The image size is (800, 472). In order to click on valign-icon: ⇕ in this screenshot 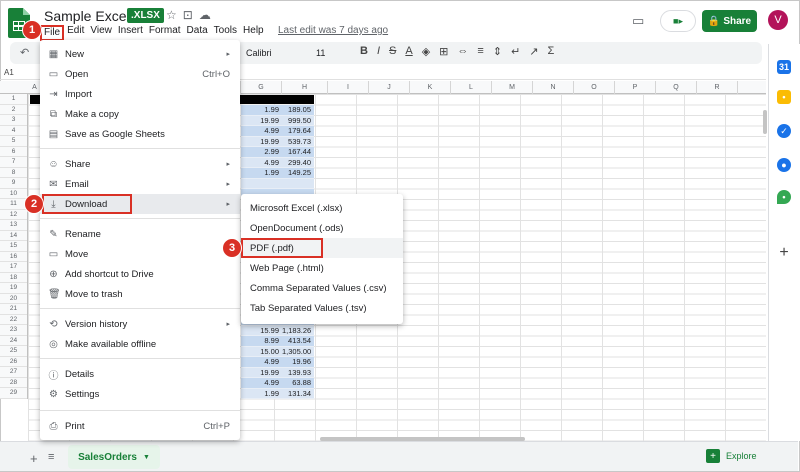, I will do `click(497, 51)`.